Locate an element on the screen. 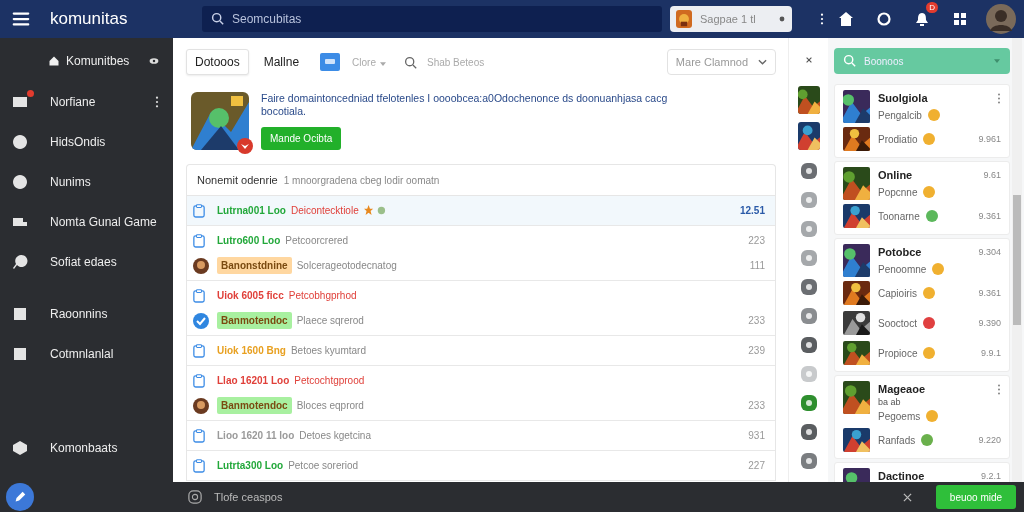 Image resolution: width=1024 pixels, height=512 pixels. row-text: Detoes kgetcina is located at coordinates (335, 435).